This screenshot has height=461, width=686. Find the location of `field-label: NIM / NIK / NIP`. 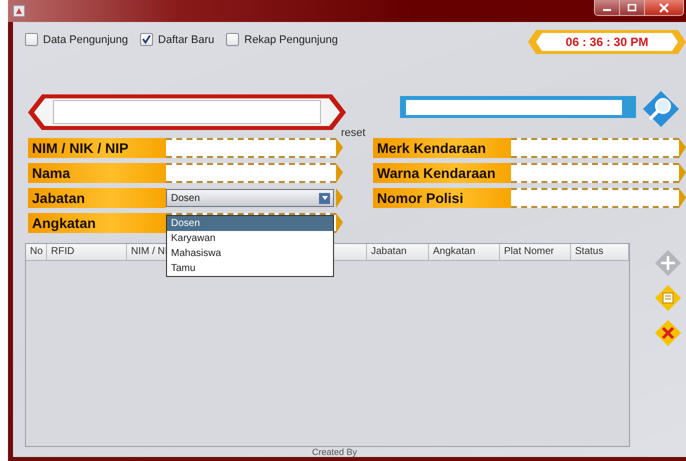

field-label: NIM / NIK / NIP is located at coordinates (97, 148).